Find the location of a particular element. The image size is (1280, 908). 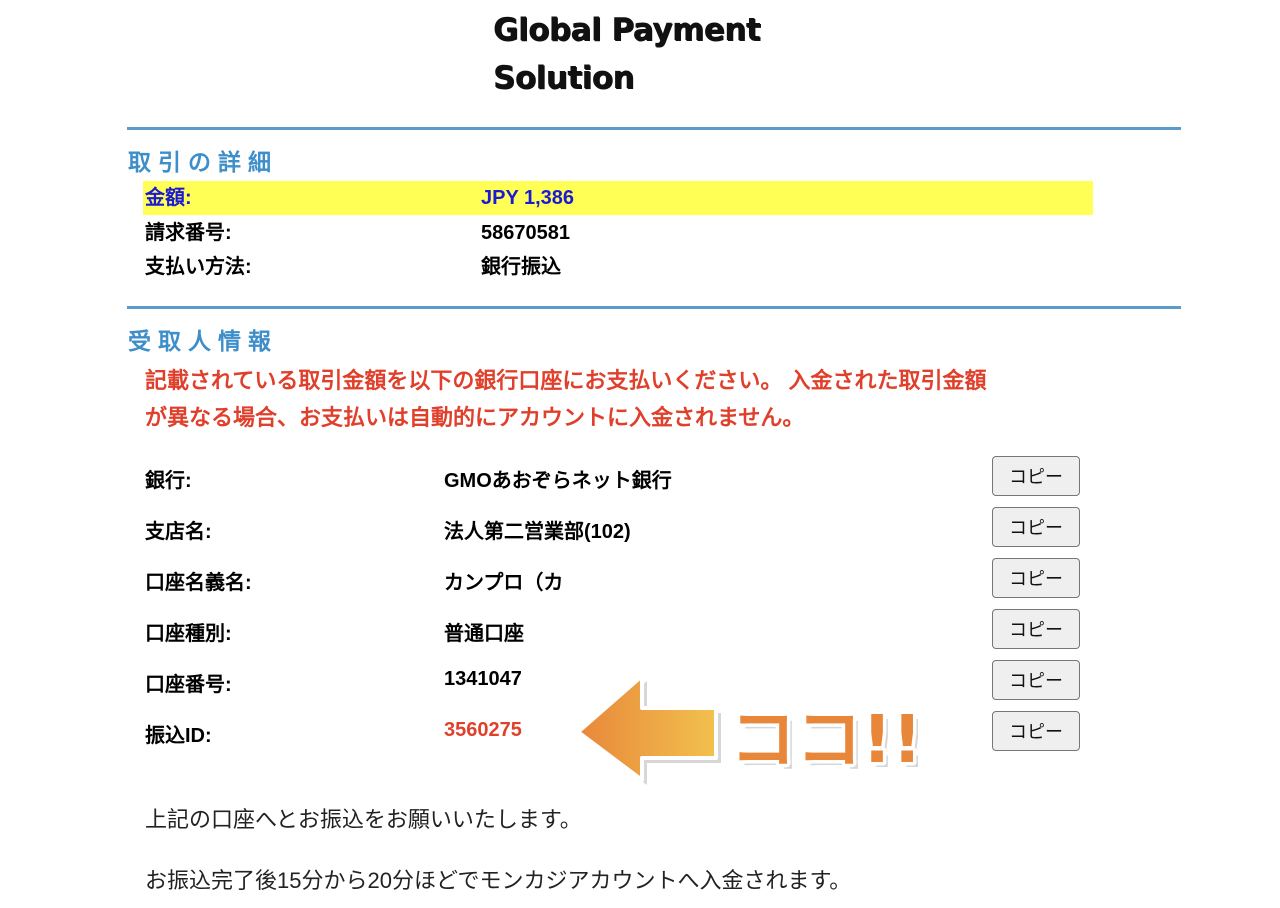

amount-label: 金額: is located at coordinates (168, 198).